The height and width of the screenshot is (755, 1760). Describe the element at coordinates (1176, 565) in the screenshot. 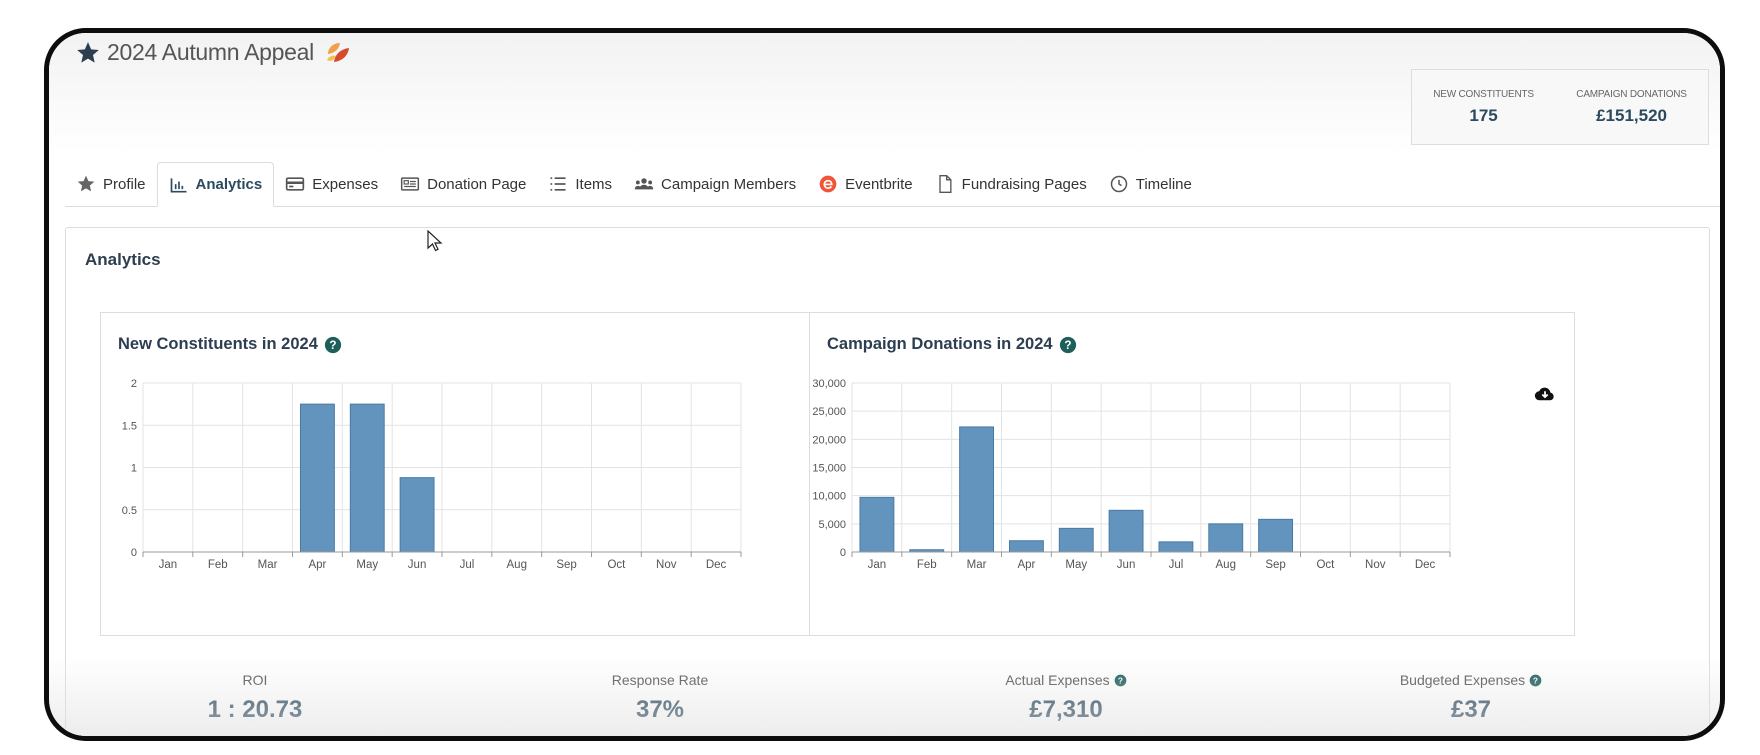

I see `x-tick-label: Jul` at that location.